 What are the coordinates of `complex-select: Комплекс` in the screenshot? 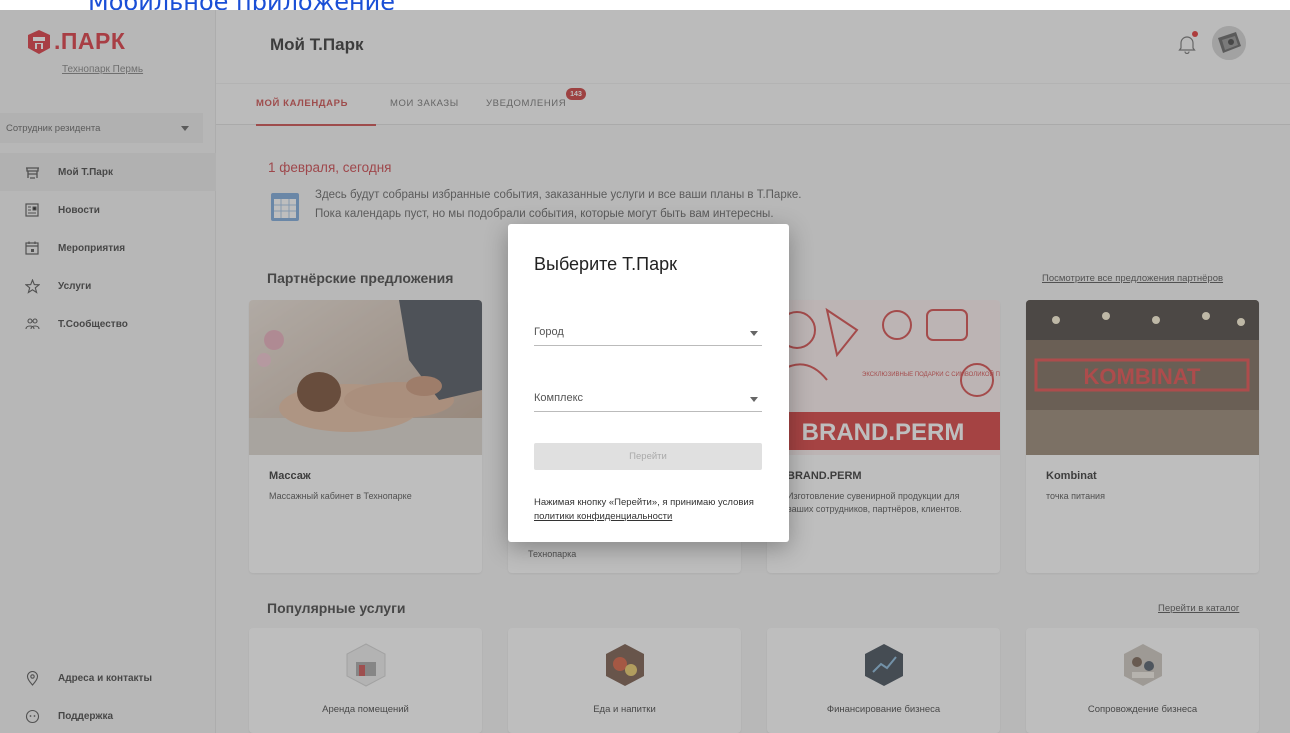 It's located at (648, 399).